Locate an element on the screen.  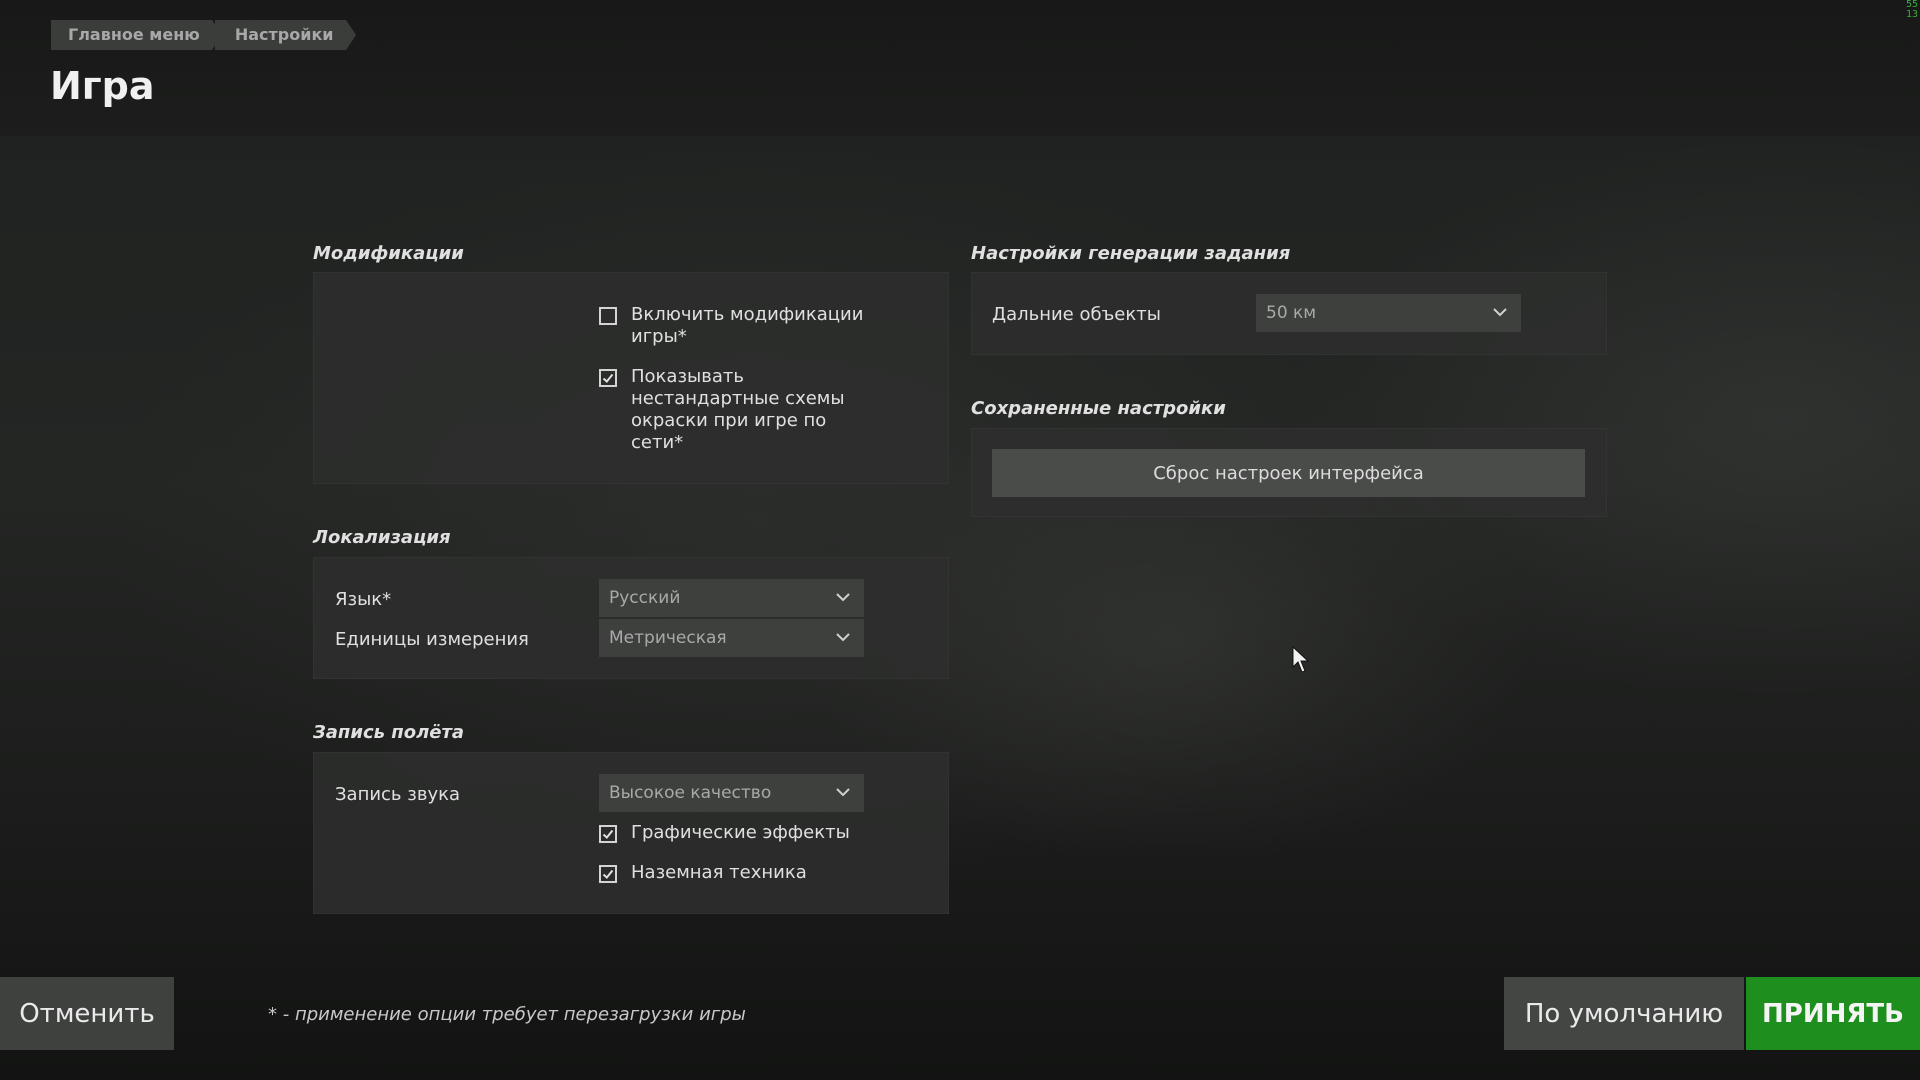
page-title: Игра is located at coordinates (102, 86).